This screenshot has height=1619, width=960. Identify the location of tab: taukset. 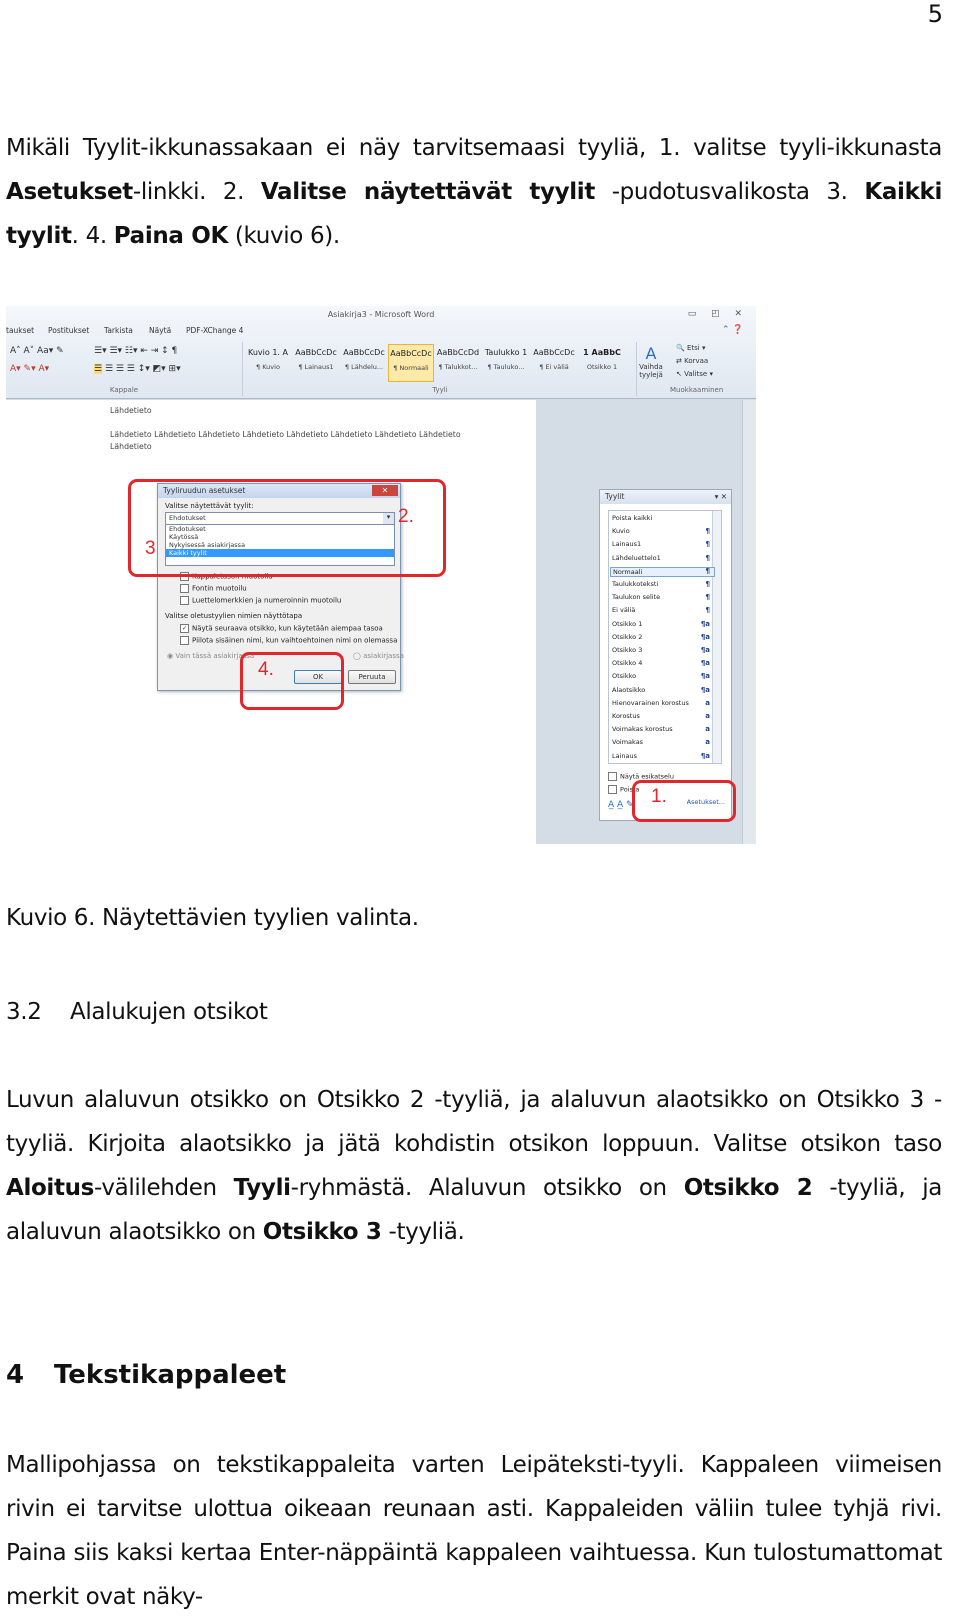
(20, 330).